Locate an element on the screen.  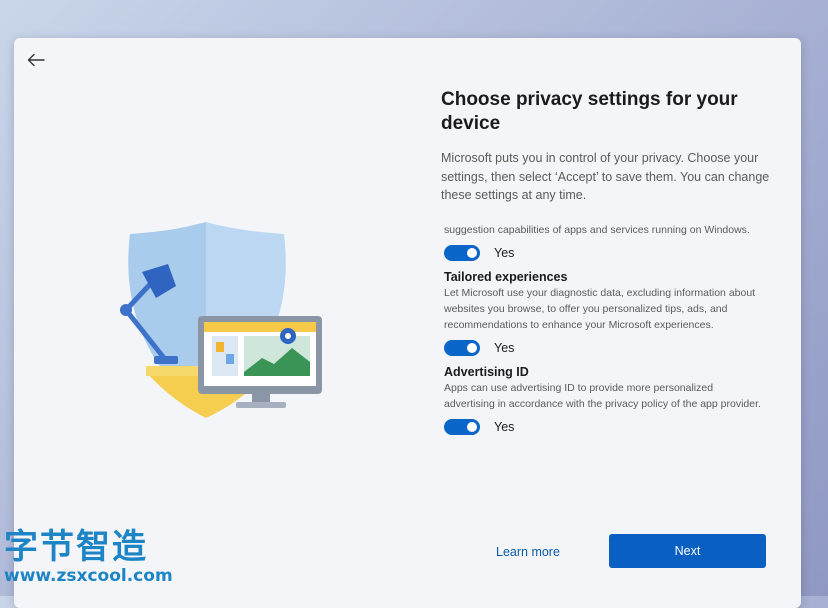
watermark: 字节智造 www.zsxcool.com is located at coordinates (88, 557).